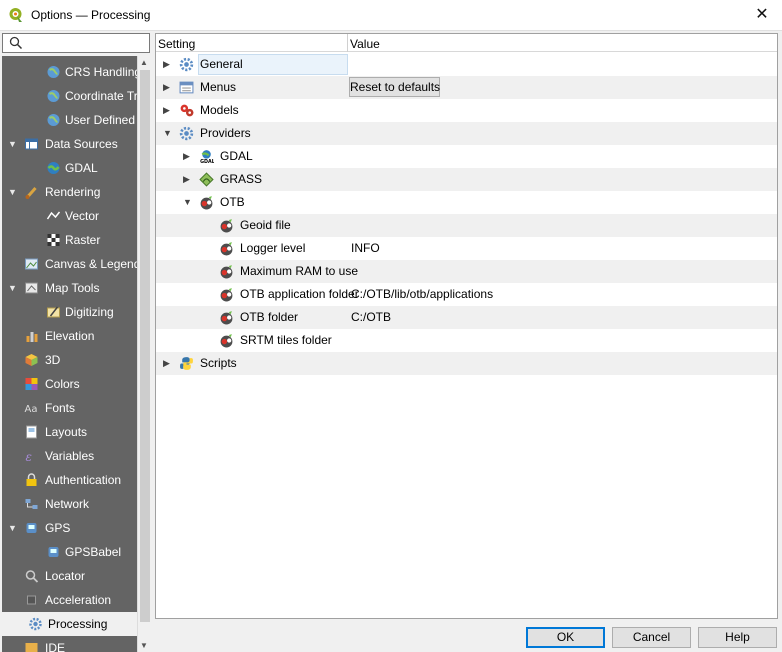 The image size is (782, 652). What do you see at coordinates (69, 360) in the screenshot?
I see `sidebar-item-3d: 3D` at bounding box center [69, 360].